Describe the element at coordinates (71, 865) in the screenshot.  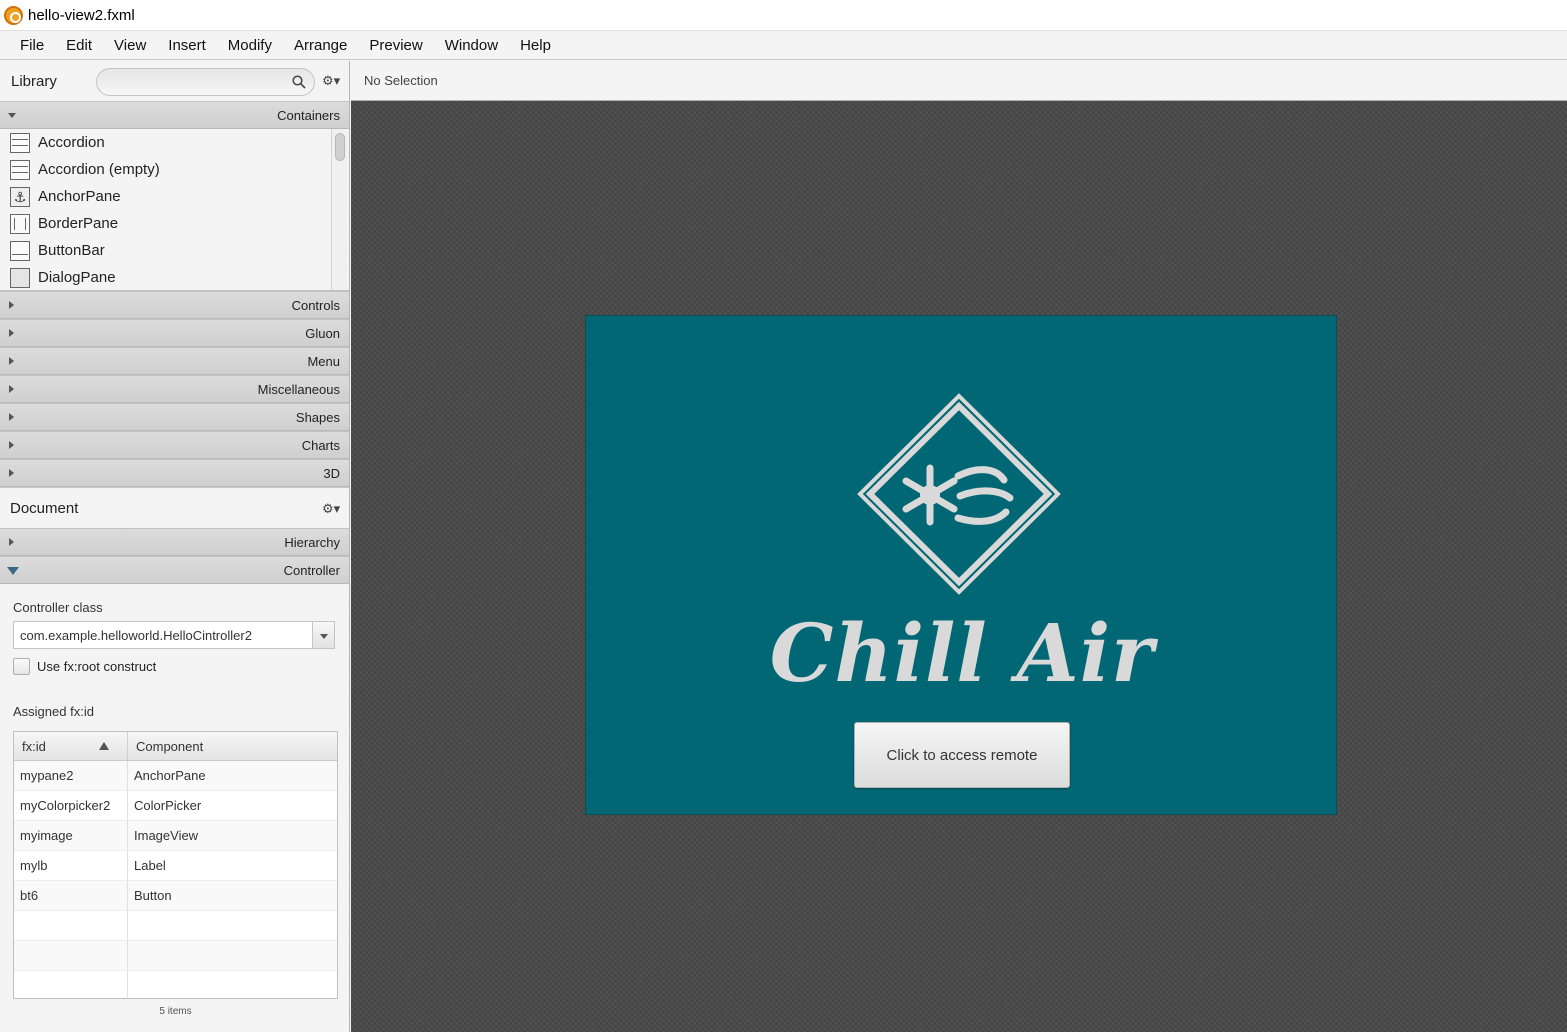
I see `fxid-cell: mylb` at that location.